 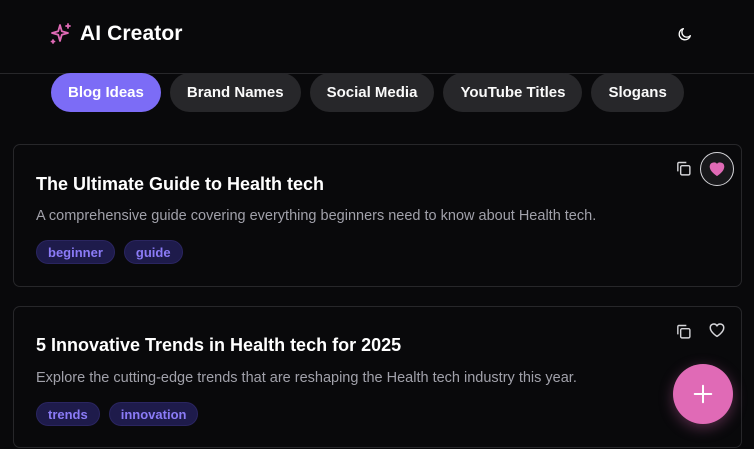 What do you see at coordinates (235, 92) in the screenshot?
I see `tab-brand-names: Brand Names` at bounding box center [235, 92].